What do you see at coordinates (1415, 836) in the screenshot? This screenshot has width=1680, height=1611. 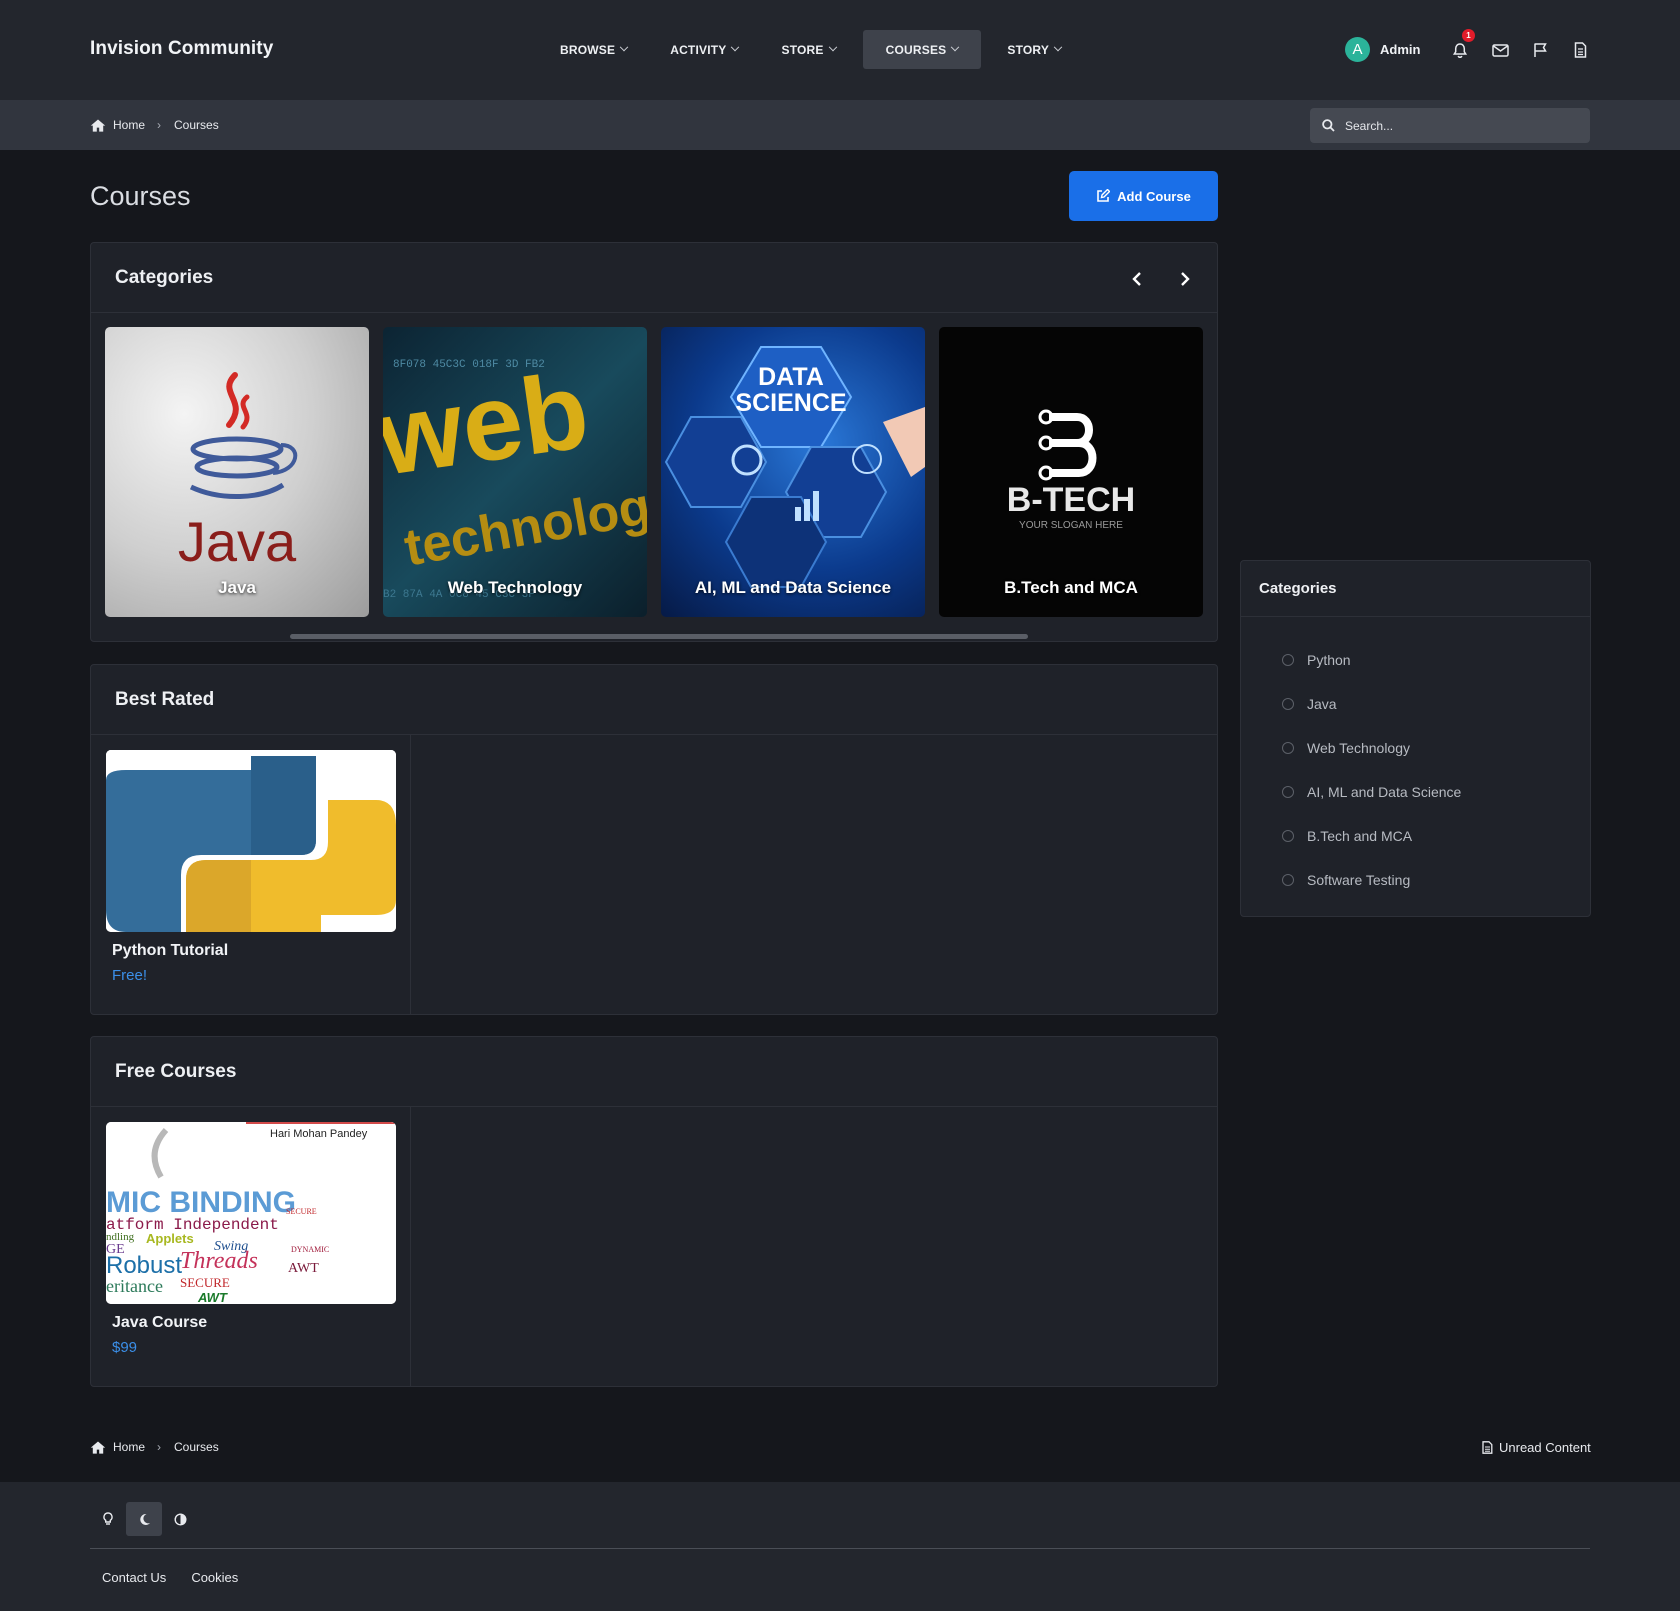 I see `sidebar-item-btech-mca: B.Tech and MCA` at bounding box center [1415, 836].